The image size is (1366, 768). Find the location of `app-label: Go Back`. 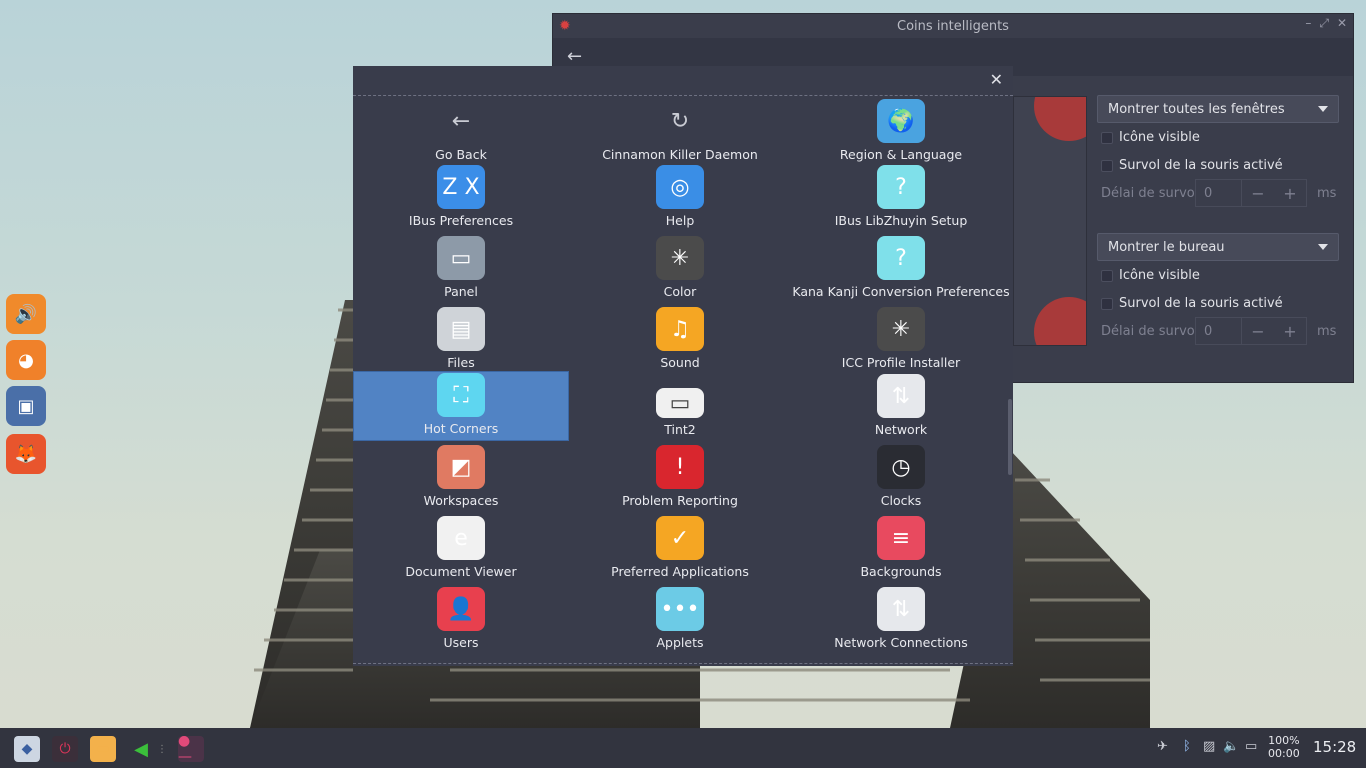

app-label: Go Back is located at coordinates (461, 154).